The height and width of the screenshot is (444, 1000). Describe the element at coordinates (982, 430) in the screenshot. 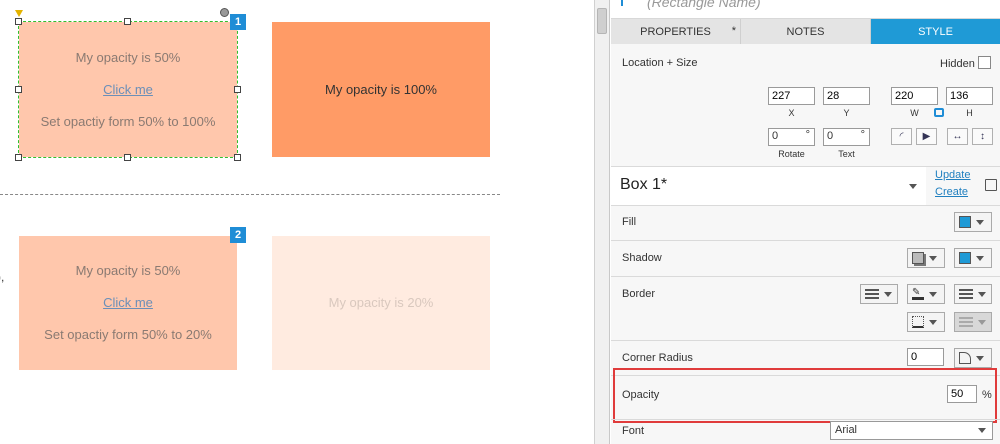

I see `font-dropdown-arrow-icon` at that location.